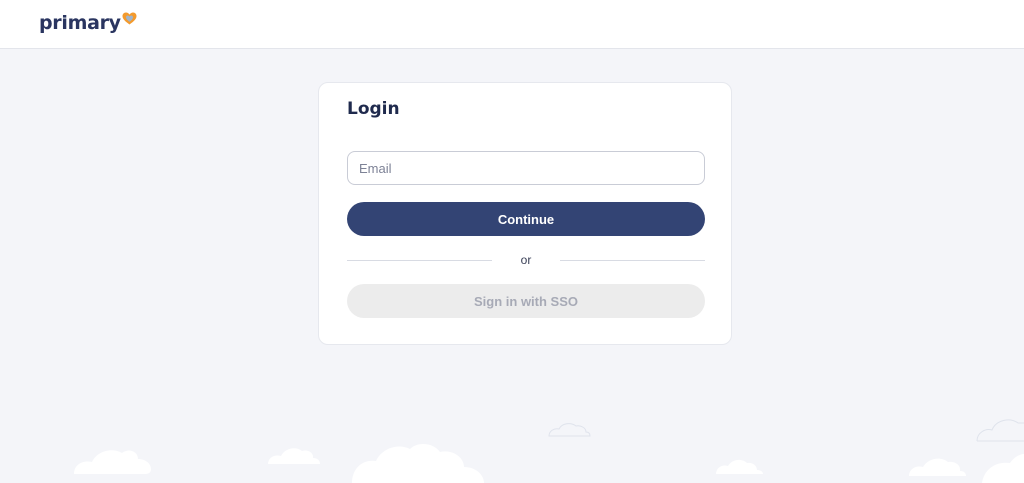  I want to click on heart-icon, so click(129, 18).